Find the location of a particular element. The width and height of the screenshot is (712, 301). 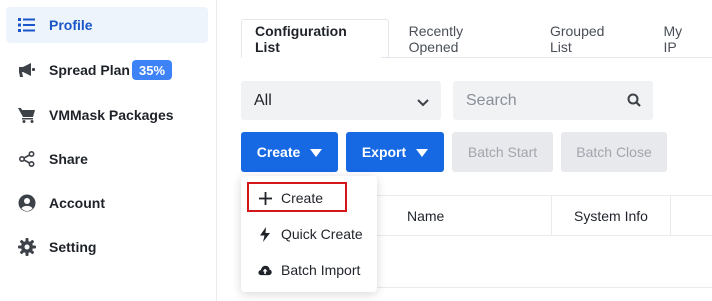

batch-close-button: Batch Close is located at coordinates (614, 152).